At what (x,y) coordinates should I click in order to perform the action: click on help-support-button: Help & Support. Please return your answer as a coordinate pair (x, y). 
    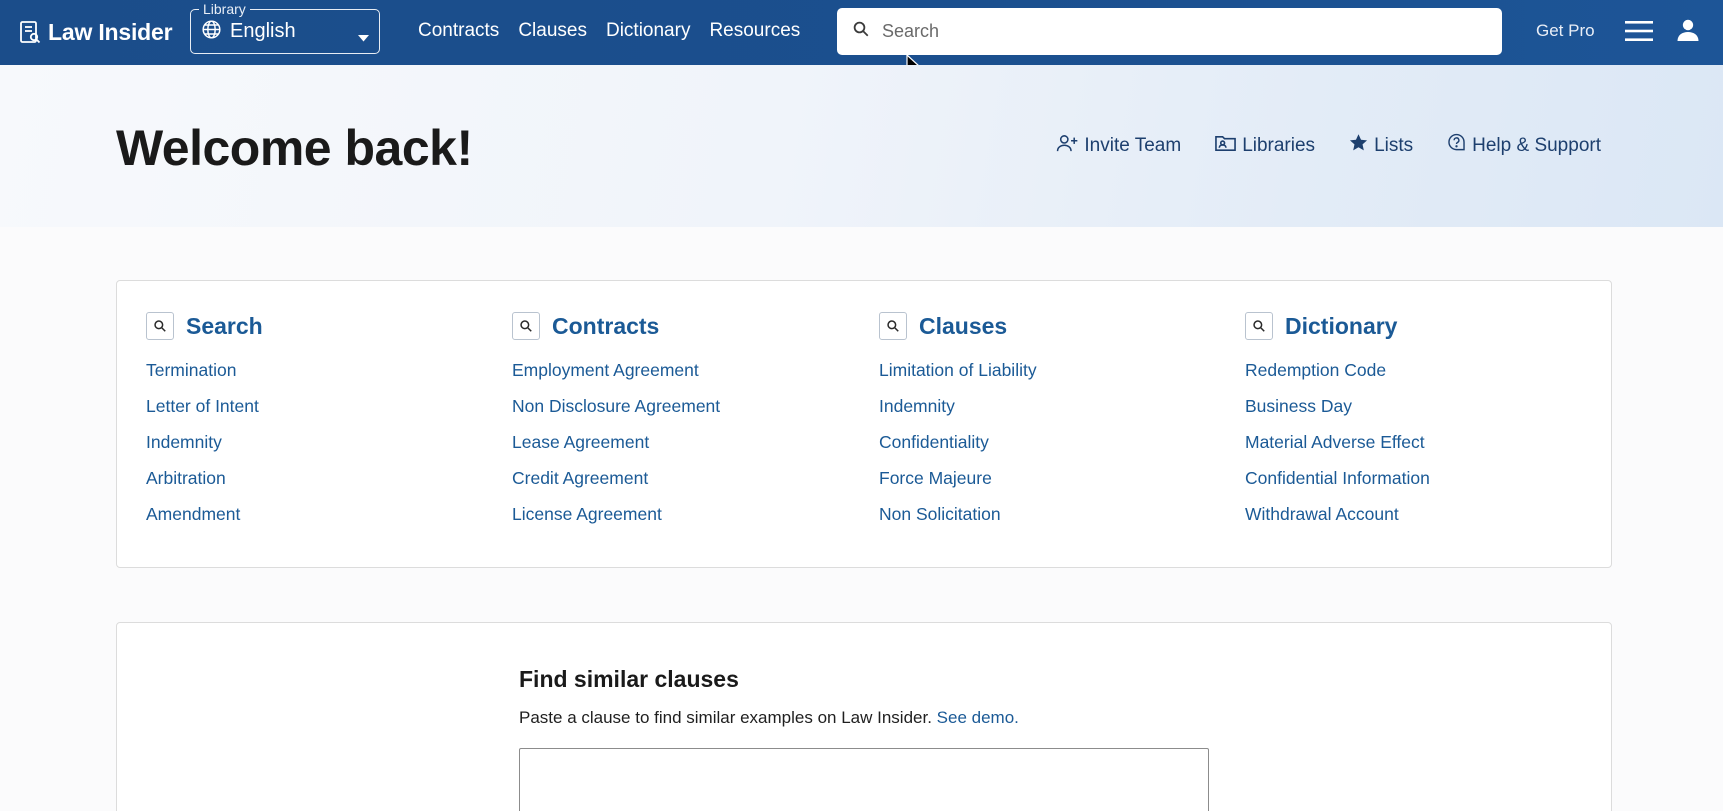
    Looking at the image, I should click on (1524, 145).